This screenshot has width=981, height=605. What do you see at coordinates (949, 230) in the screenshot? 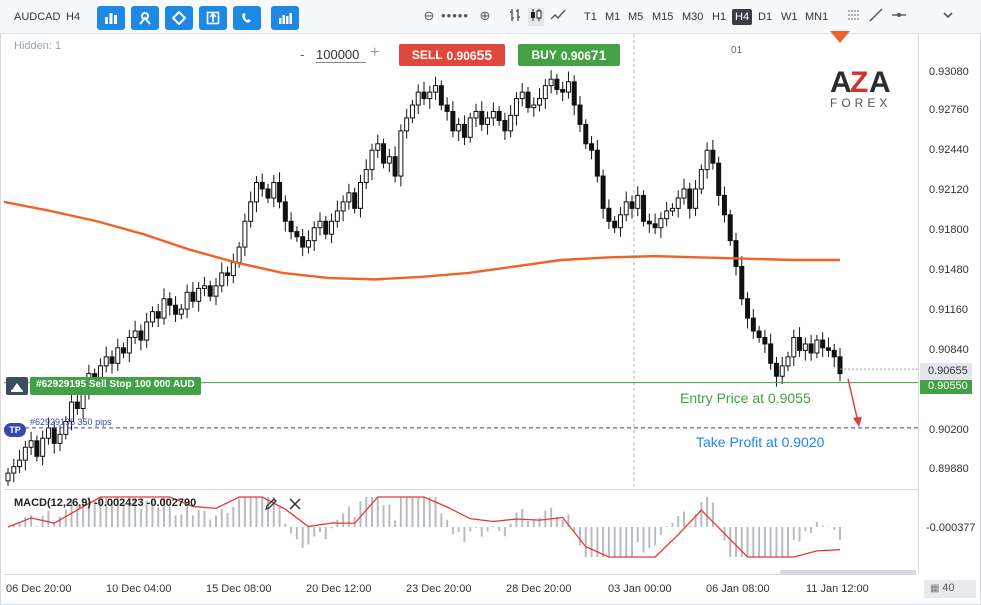
I see `price-tick: 0.91800` at bounding box center [949, 230].